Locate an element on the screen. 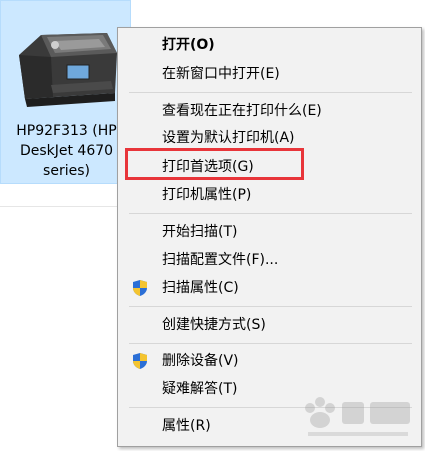  menu-item-label: 设置为默认打印机(A) is located at coordinates (228, 138).